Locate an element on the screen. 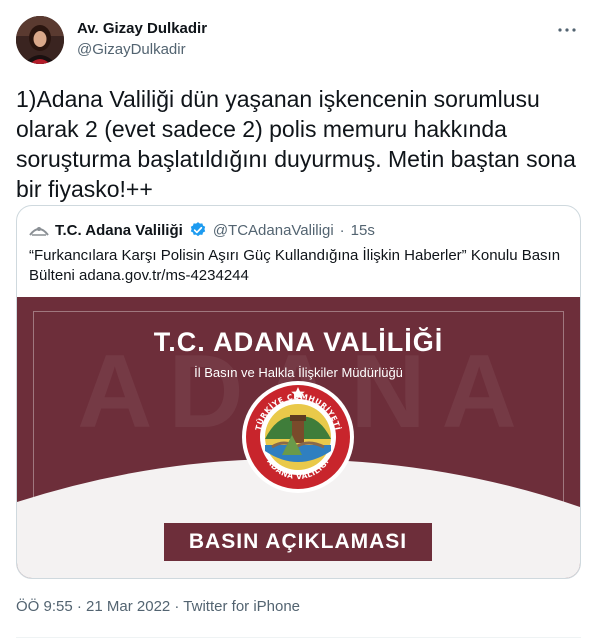 The width and height of the screenshot is (593, 640). author-name: Av. Gizay Dulkadir is located at coordinates (142, 28).